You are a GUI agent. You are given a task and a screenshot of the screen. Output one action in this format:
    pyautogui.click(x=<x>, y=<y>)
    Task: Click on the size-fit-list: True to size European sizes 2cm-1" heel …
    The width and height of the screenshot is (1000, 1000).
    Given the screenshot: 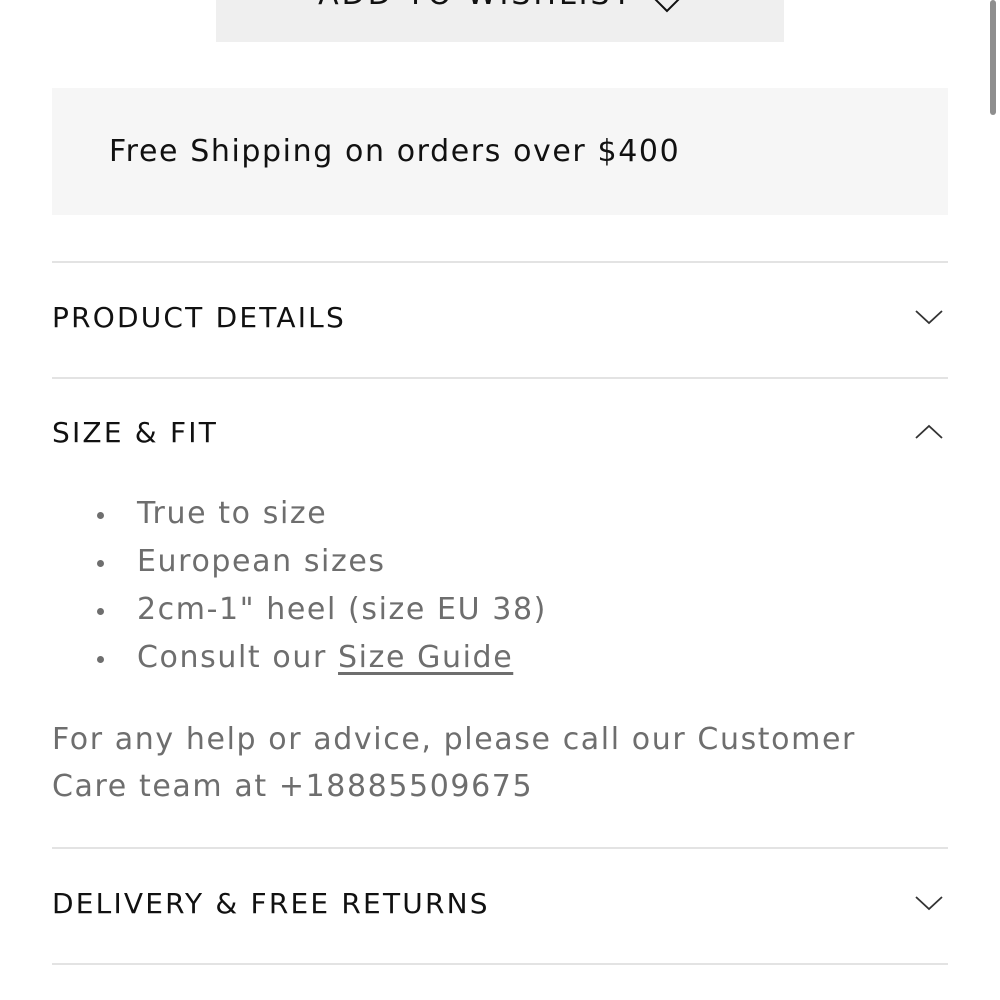 What is the action you would take?
    pyautogui.click(x=321, y=586)
    